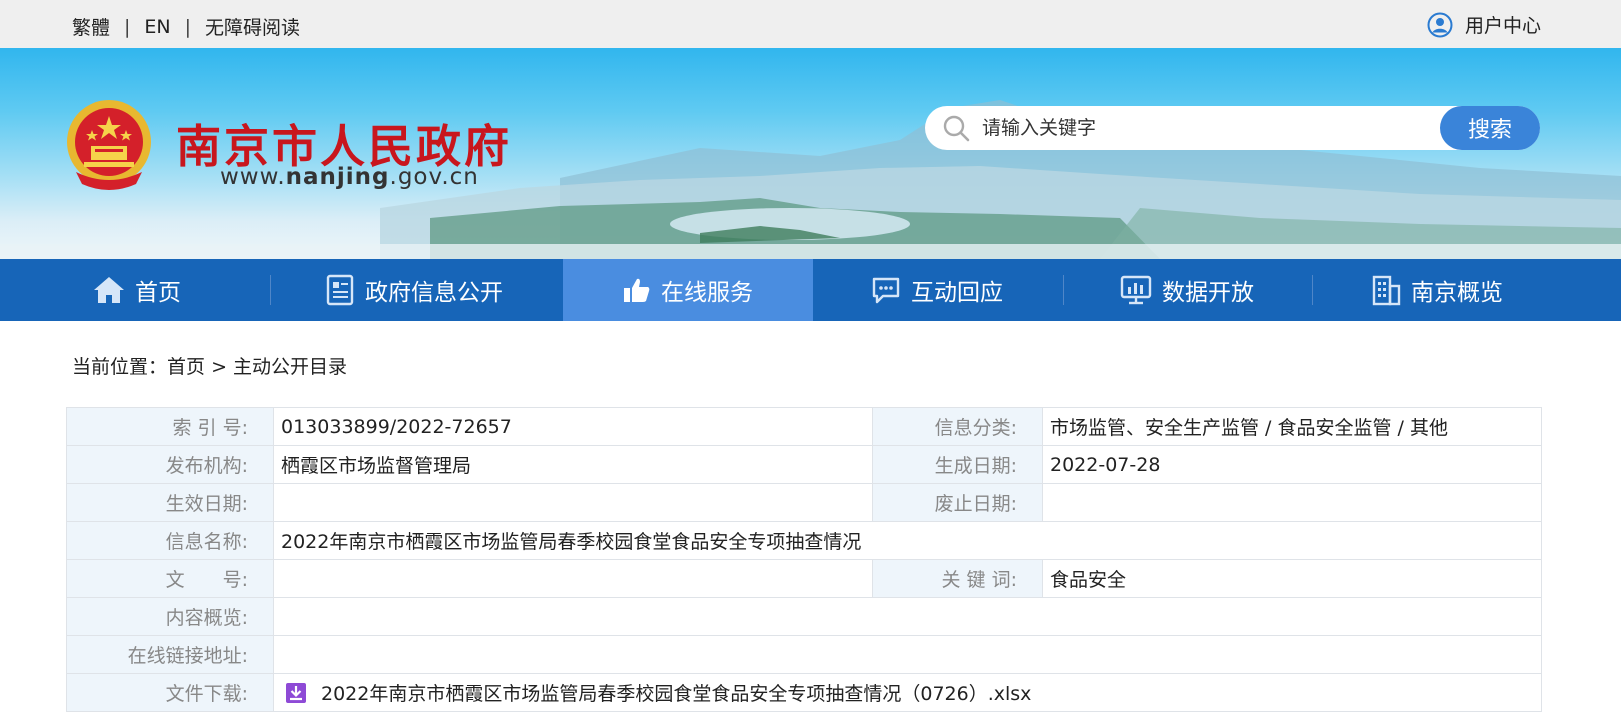  What do you see at coordinates (170, 692) in the screenshot?
I see `file-download-label: 文件下载:` at bounding box center [170, 692].